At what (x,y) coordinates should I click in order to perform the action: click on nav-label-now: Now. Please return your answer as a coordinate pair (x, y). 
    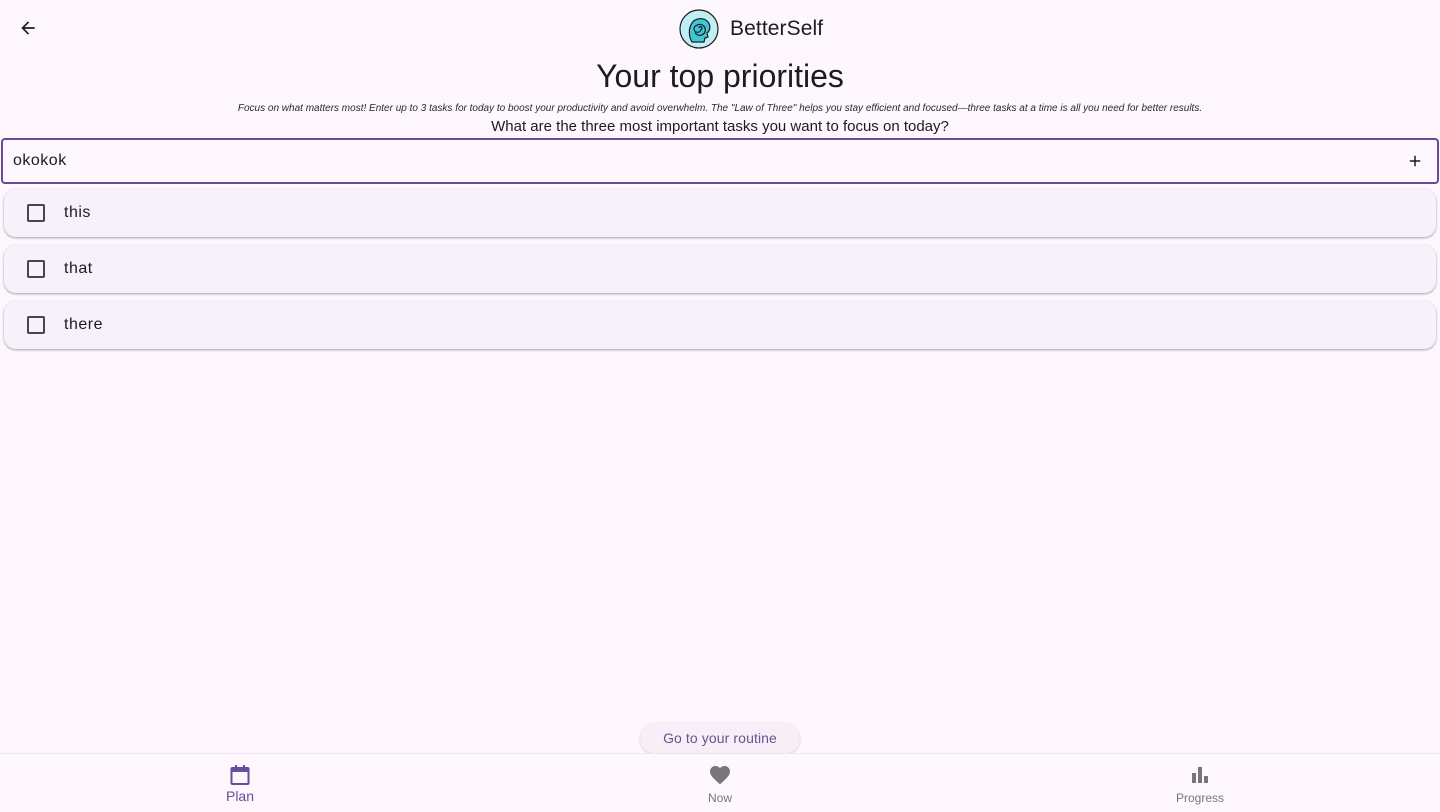
    Looking at the image, I should click on (719, 797).